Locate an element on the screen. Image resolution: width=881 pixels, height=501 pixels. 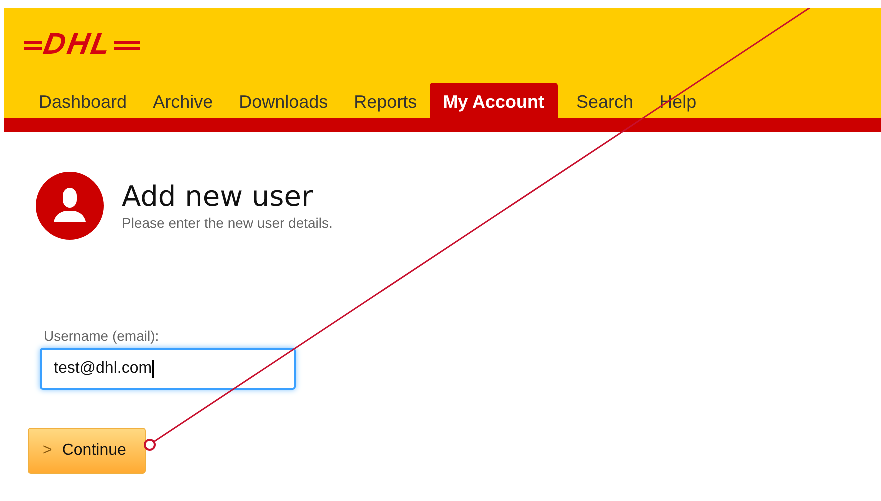
continue-button: > Continue is located at coordinates (87, 451).